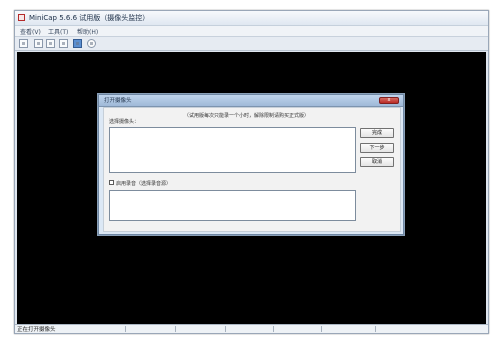  What do you see at coordinates (251, 31) in the screenshot?
I see `menu-bar: 查看(V) 工具(T) 帮助(H)` at bounding box center [251, 31].